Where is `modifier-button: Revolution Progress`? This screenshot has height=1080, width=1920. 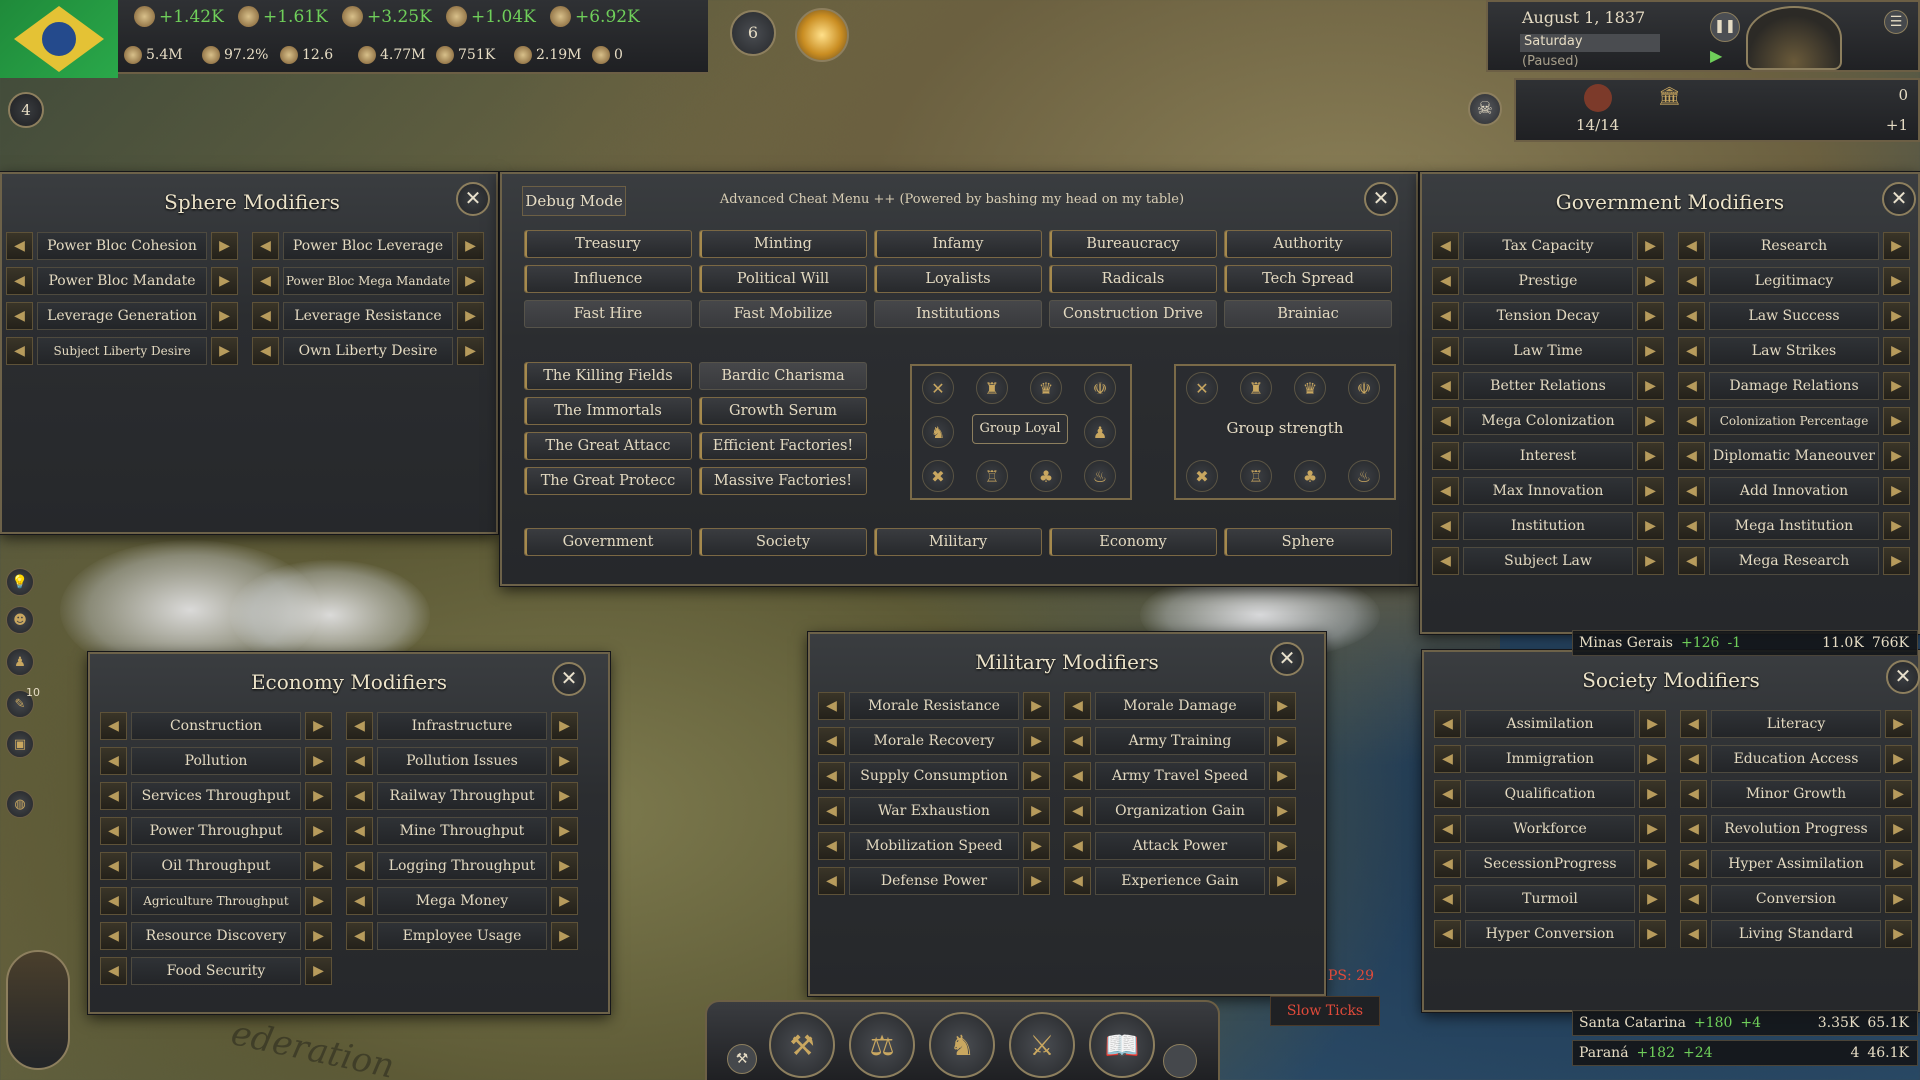
modifier-button: Revolution Progress is located at coordinates (1796, 829).